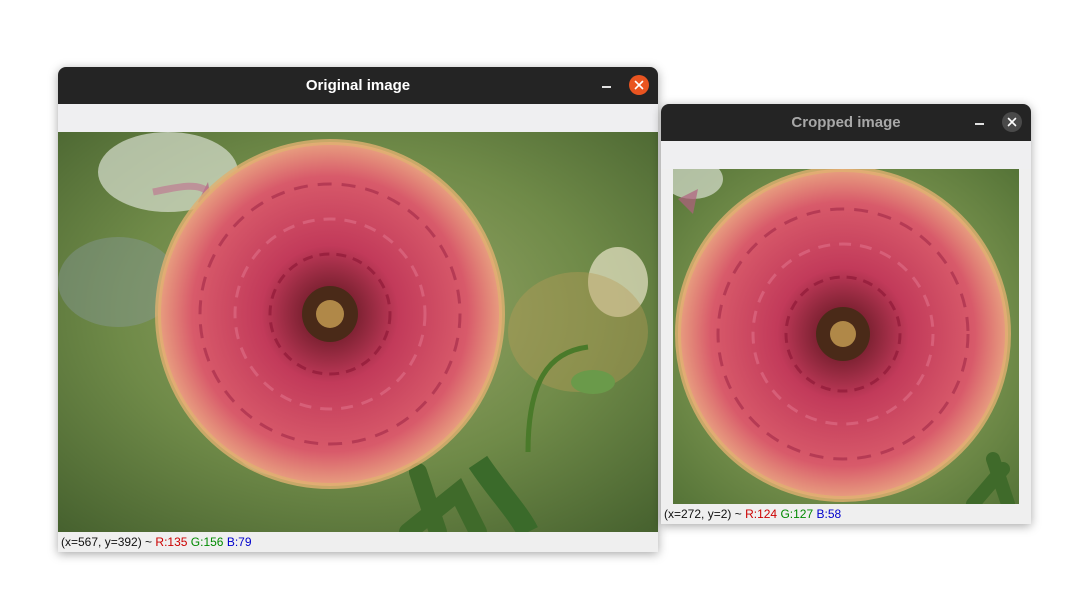 This screenshot has height=607, width=1087. I want to click on original-window-title: Original image, so click(358, 85).